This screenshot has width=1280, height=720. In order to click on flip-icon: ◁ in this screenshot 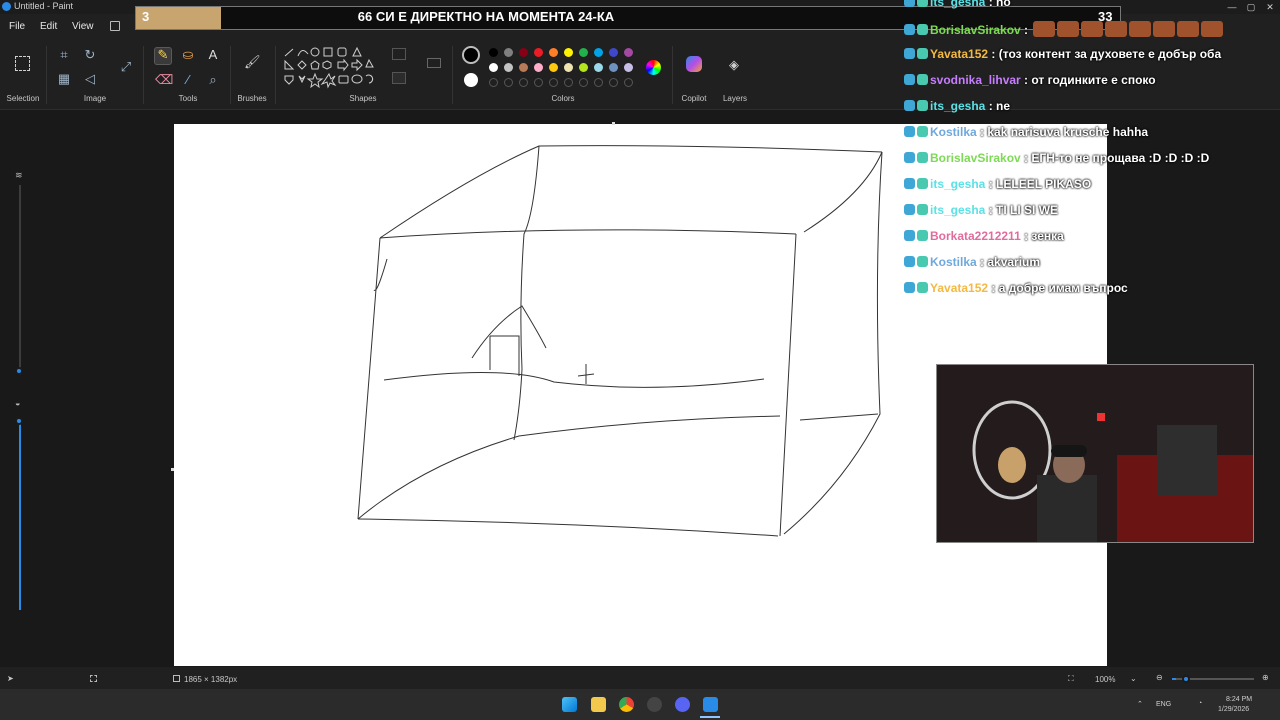, I will do `click(90, 80)`.